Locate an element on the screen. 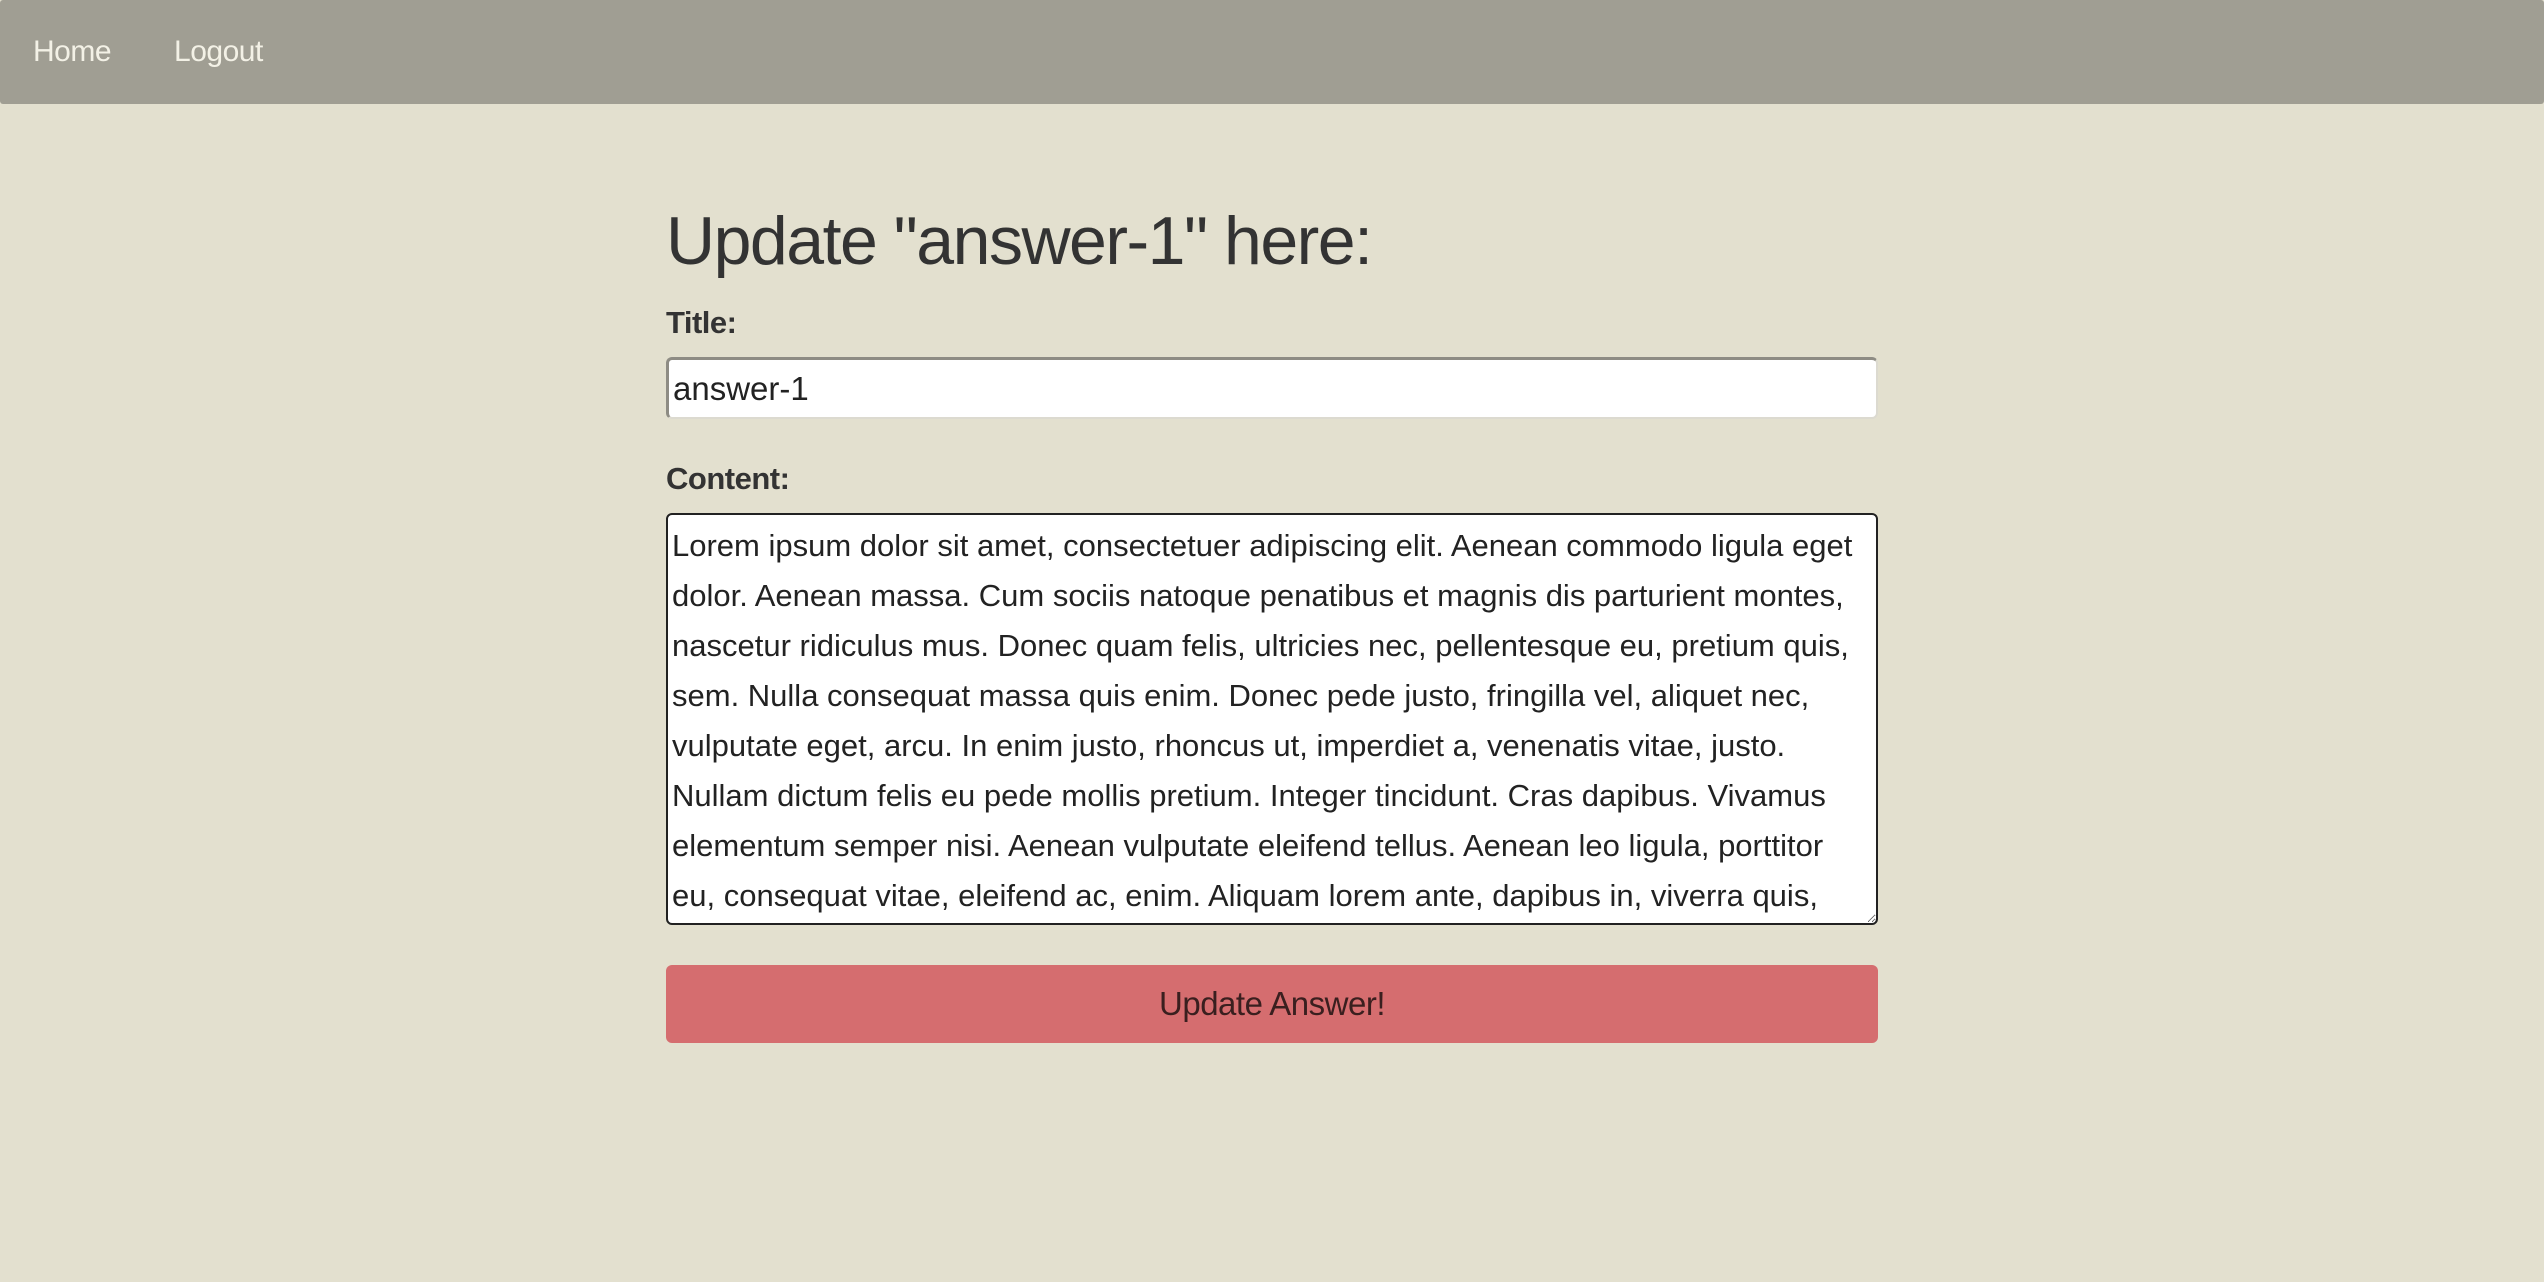  title-label: Title: is located at coordinates (701, 322).